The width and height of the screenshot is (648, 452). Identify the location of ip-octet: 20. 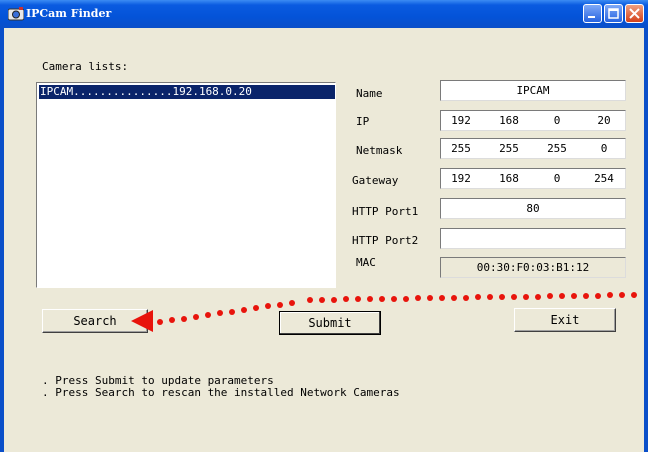
(604, 120).